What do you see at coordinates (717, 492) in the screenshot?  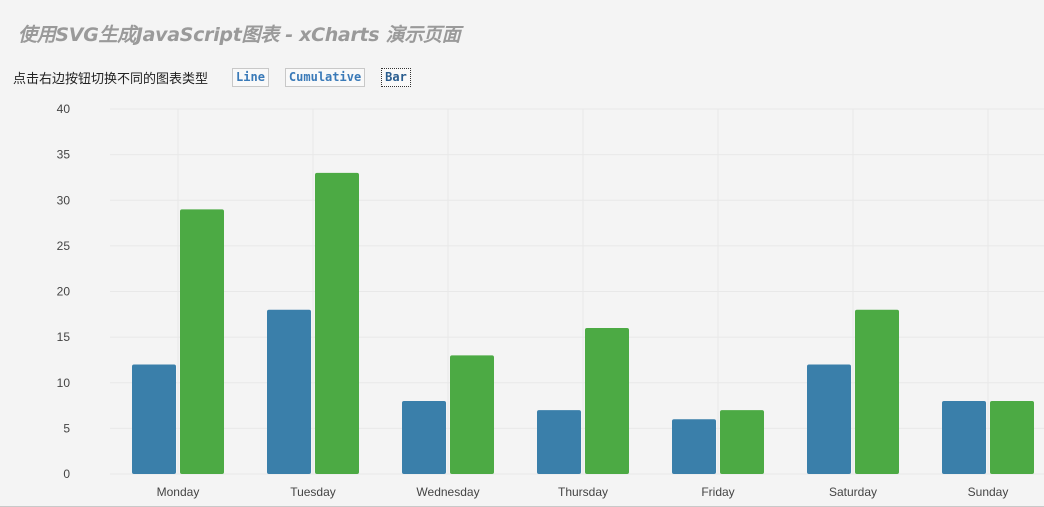 I see `x-tick-label: Friday` at bounding box center [717, 492].